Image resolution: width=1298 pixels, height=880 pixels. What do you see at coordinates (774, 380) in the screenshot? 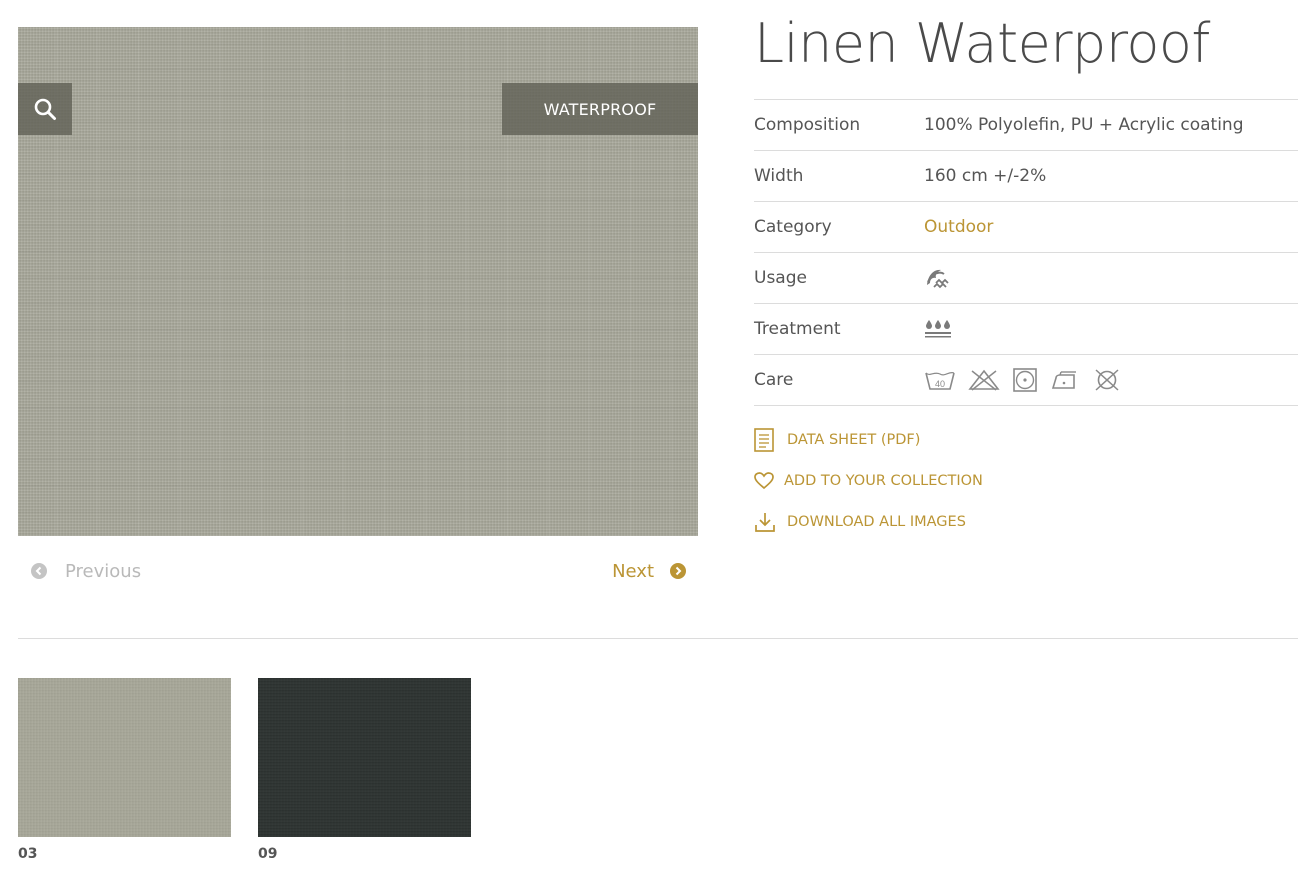
I see `spec-label: Care` at bounding box center [774, 380].